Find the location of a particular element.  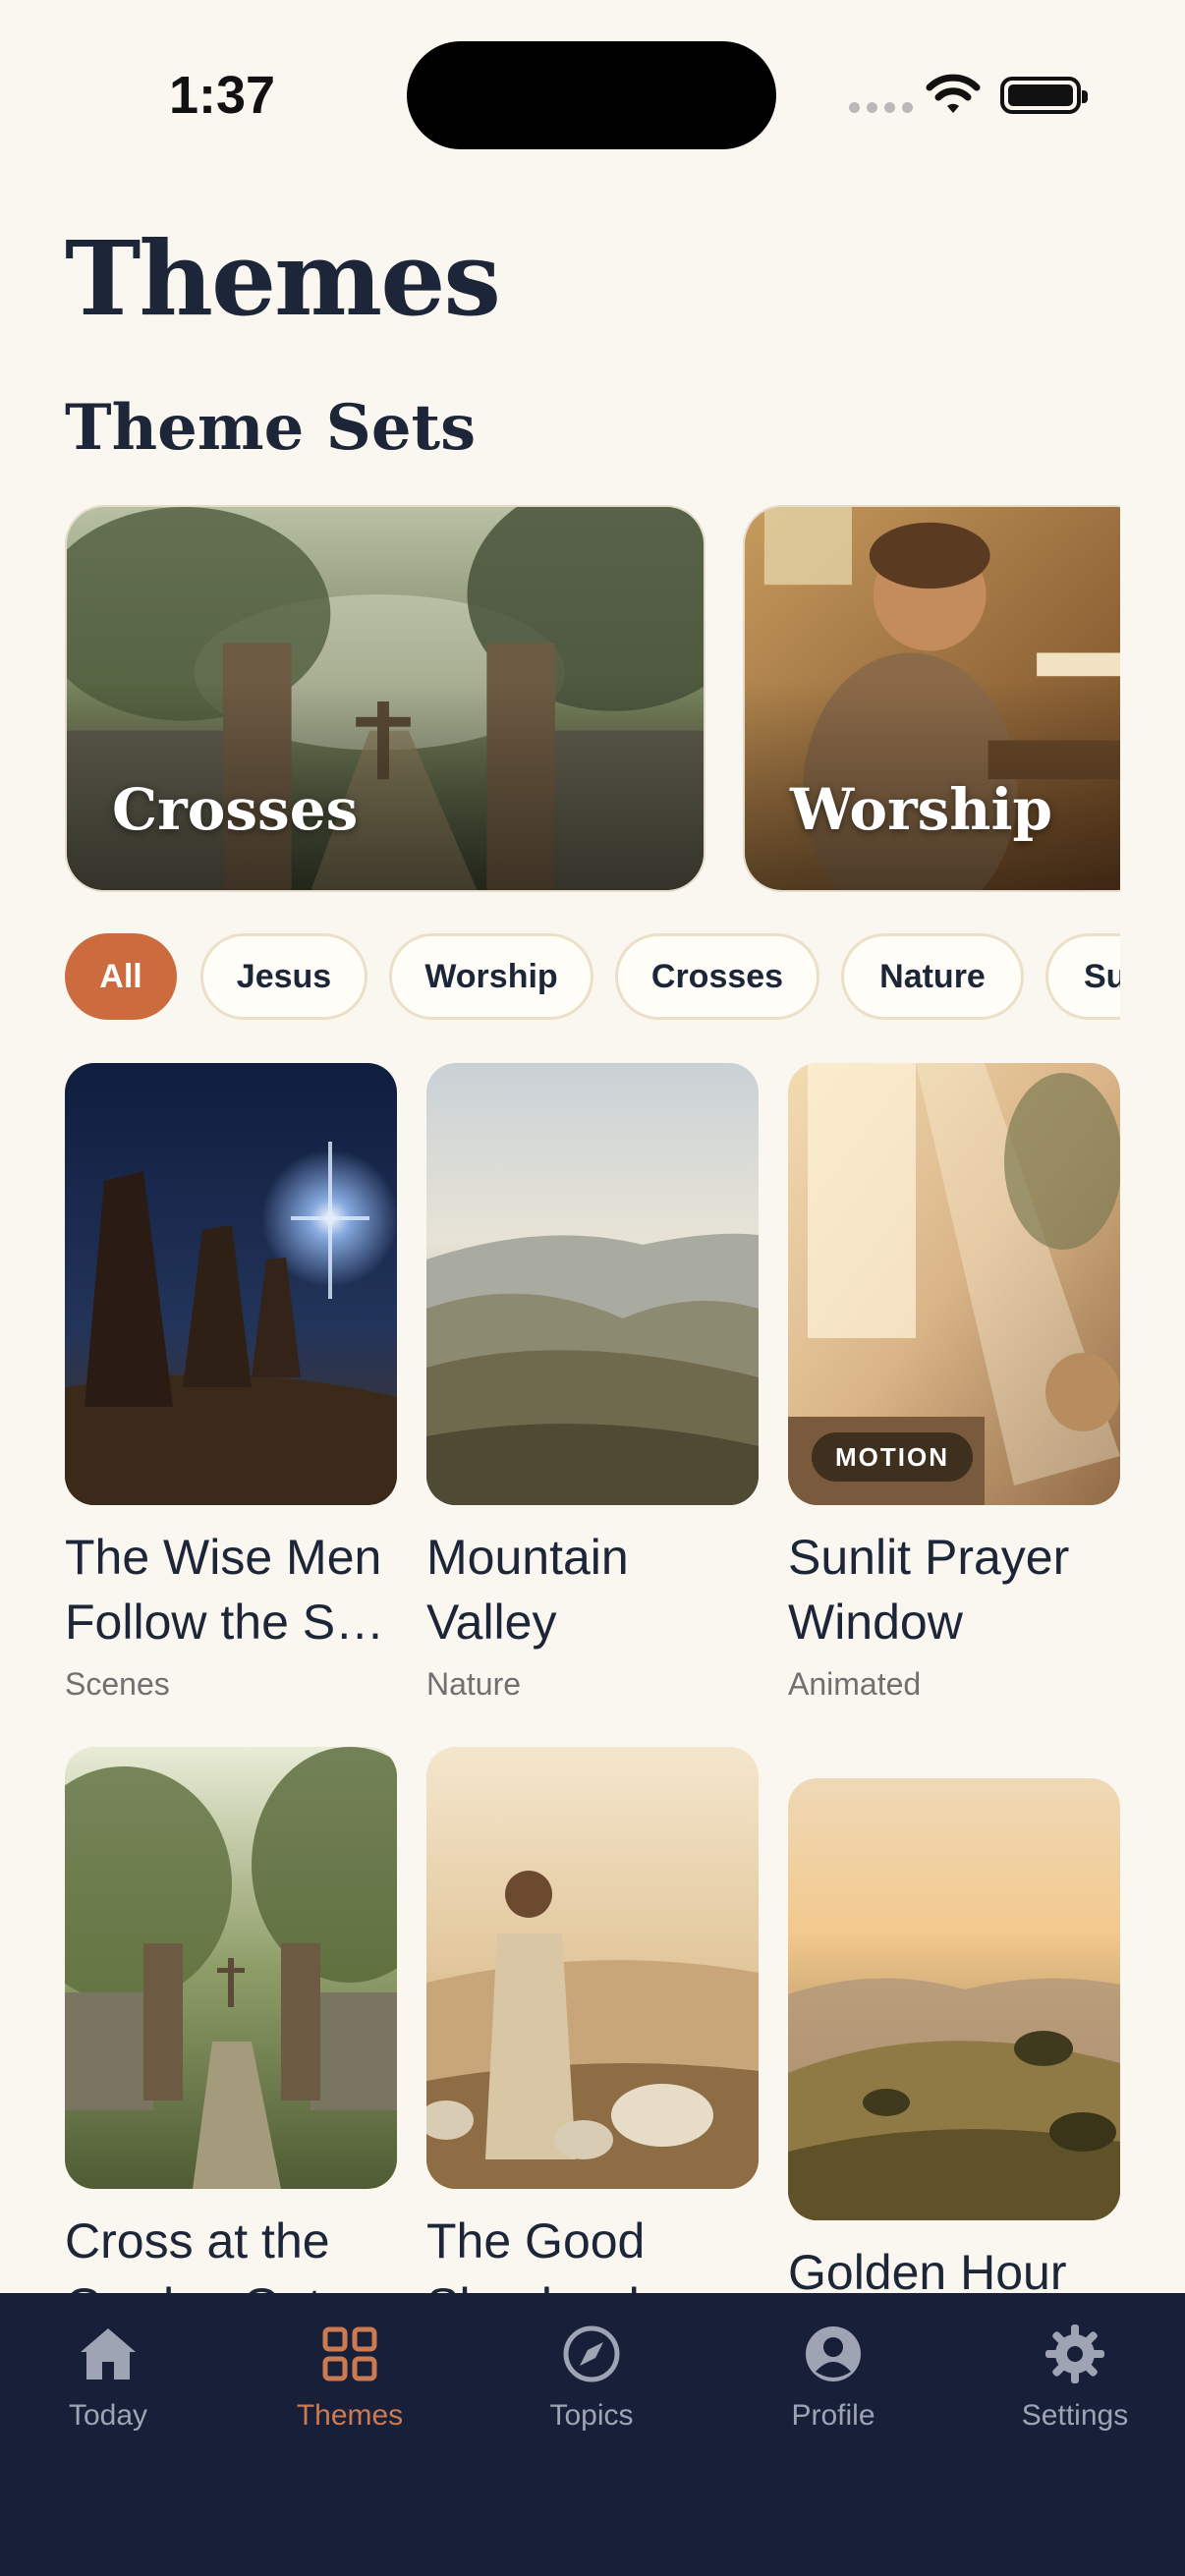

tab-settings: Settings is located at coordinates (1075, 2378).